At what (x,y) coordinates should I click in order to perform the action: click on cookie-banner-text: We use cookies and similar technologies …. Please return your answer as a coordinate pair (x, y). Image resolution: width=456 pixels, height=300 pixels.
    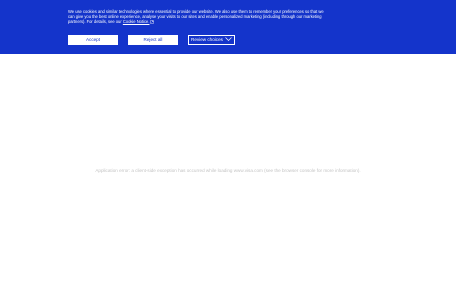
    Looking at the image, I should click on (197, 17).